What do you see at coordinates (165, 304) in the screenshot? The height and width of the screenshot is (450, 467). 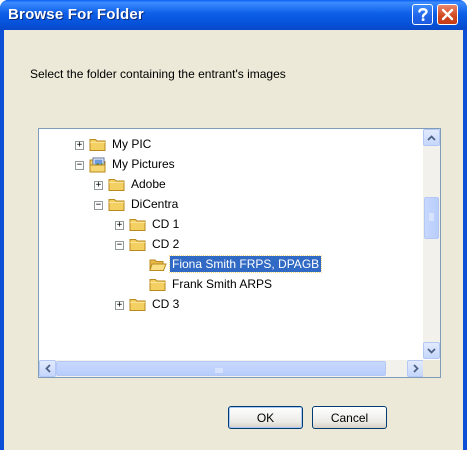 I see `tree-node-label: CD 3` at bounding box center [165, 304].